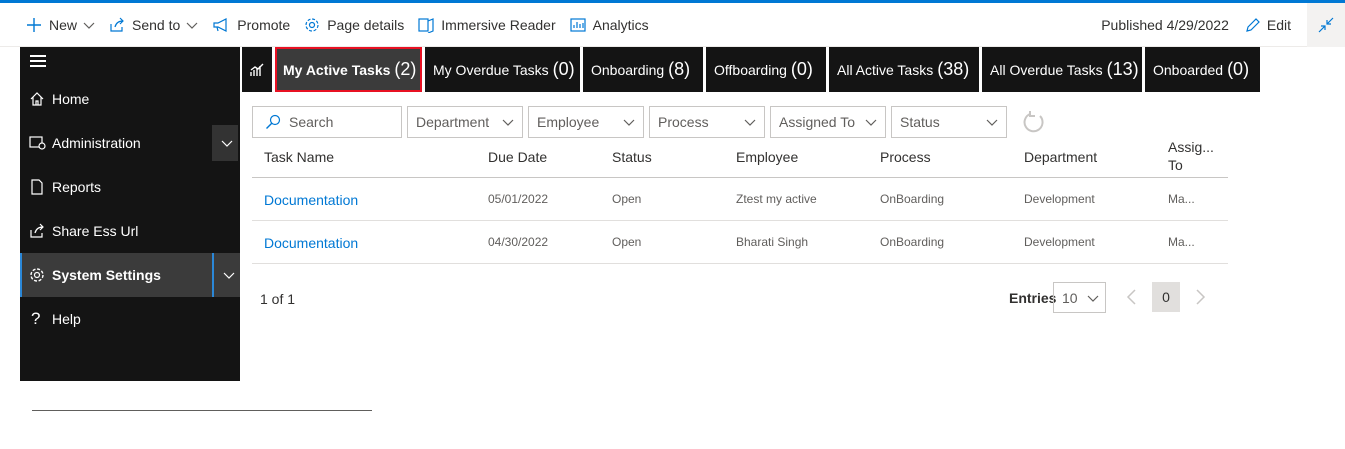 The image size is (1345, 449). What do you see at coordinates (1079, 297) in the screenshot?
I see `entries-per-page-dropdown: 10` at bounding box center [1079, 297].